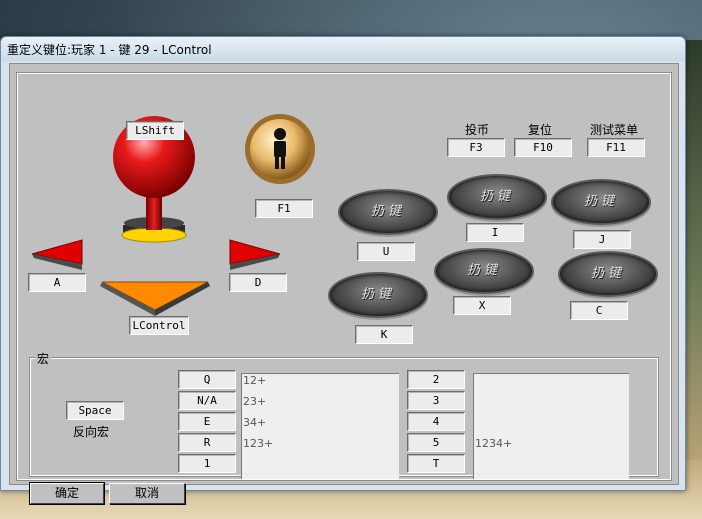  I want to click on right-arrow-icon, so click(254, 254).